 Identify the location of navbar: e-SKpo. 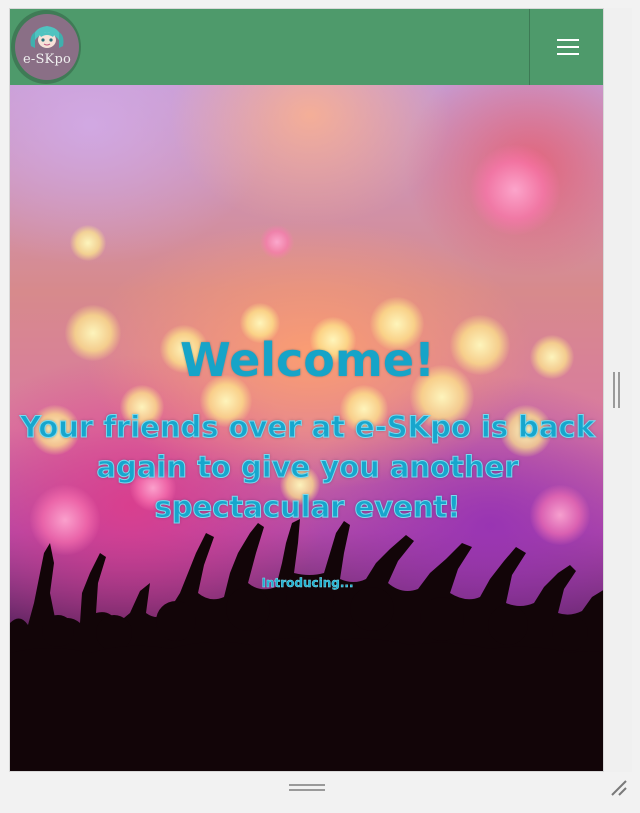
(306, 47).